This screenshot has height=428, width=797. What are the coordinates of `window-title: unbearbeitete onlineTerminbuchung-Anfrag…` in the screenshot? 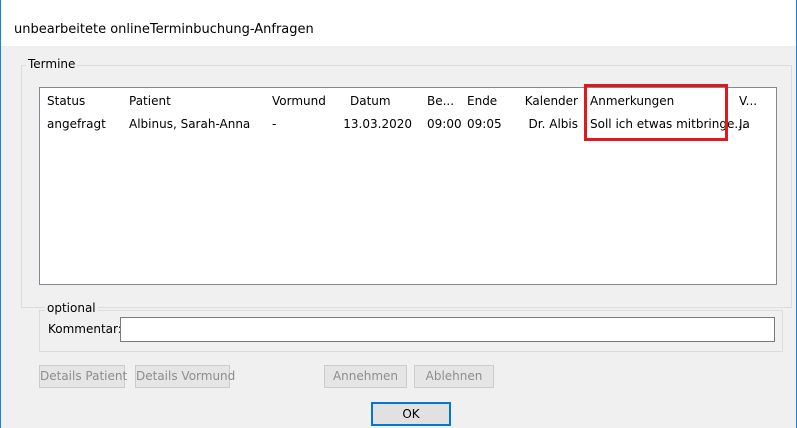 It's located at (164, 29).